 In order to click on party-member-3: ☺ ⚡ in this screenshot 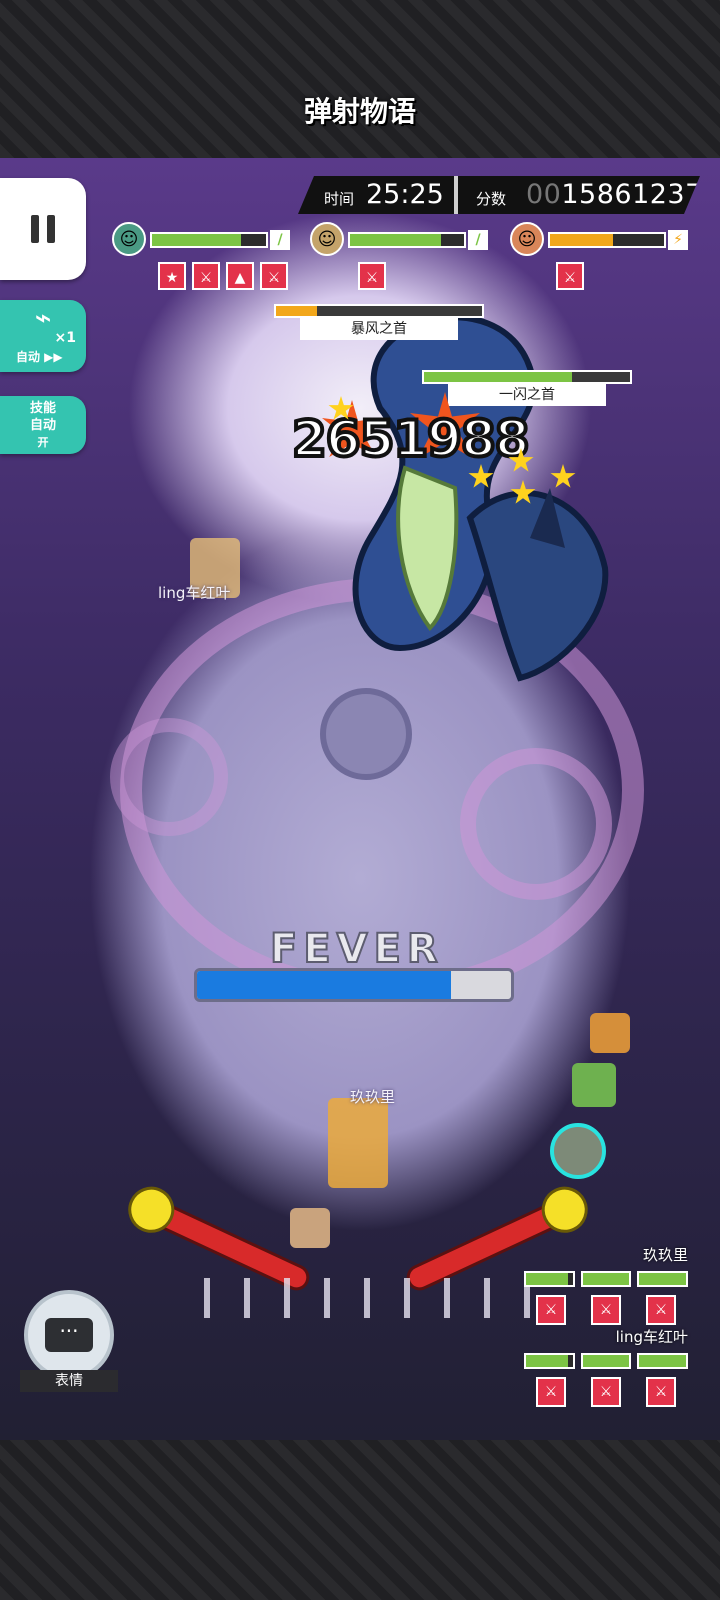, I will do `click(600, 240)`.